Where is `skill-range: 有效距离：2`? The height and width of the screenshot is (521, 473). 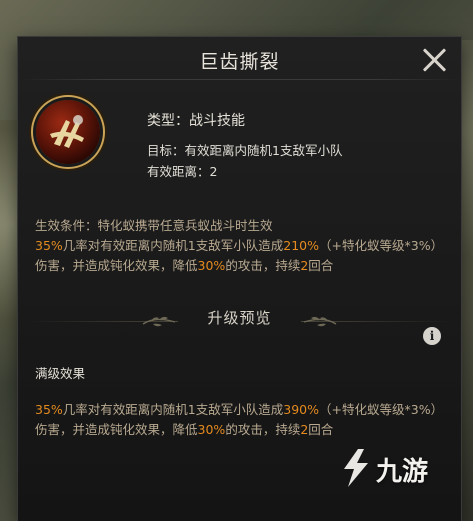
skill-range: 有效距离：2 is located at coordinates (182, 171).